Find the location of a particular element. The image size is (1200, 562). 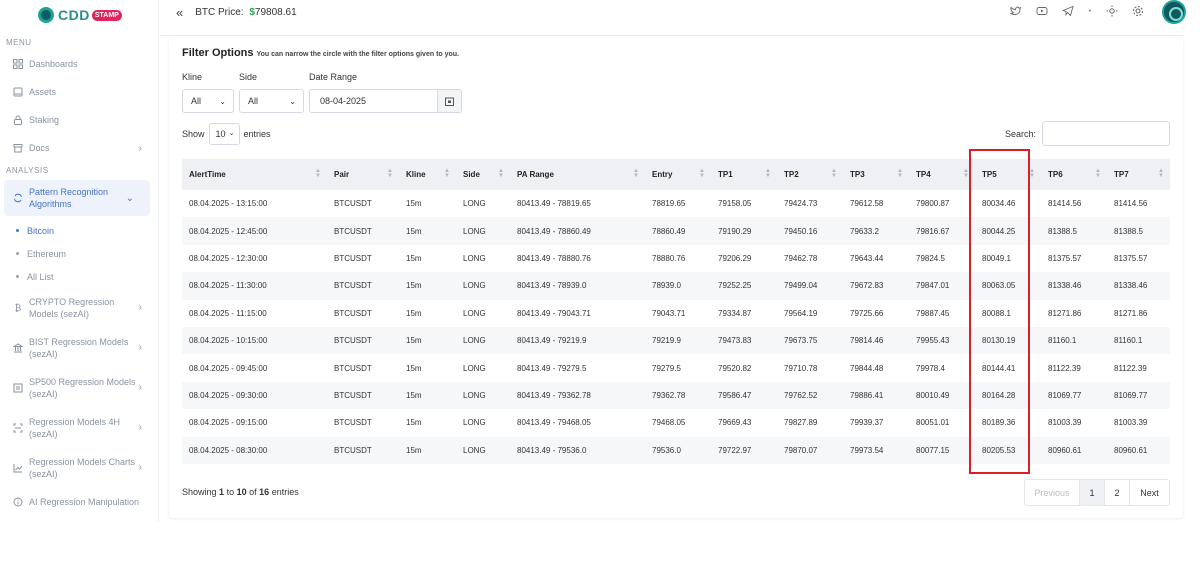

table-cell: 79722.97 is located at coordinates (735, 450).